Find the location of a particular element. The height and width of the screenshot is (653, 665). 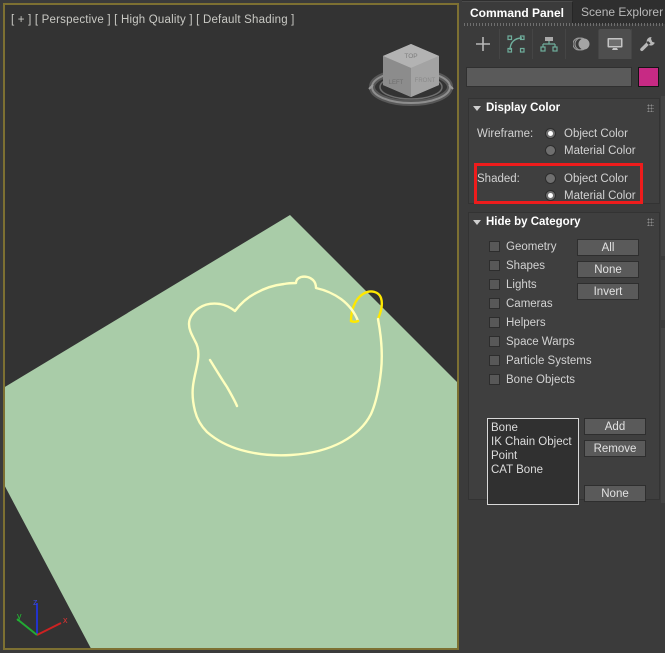

shaded-row-object-color: Shaded: Object Color is located at coordinates (564, 178).